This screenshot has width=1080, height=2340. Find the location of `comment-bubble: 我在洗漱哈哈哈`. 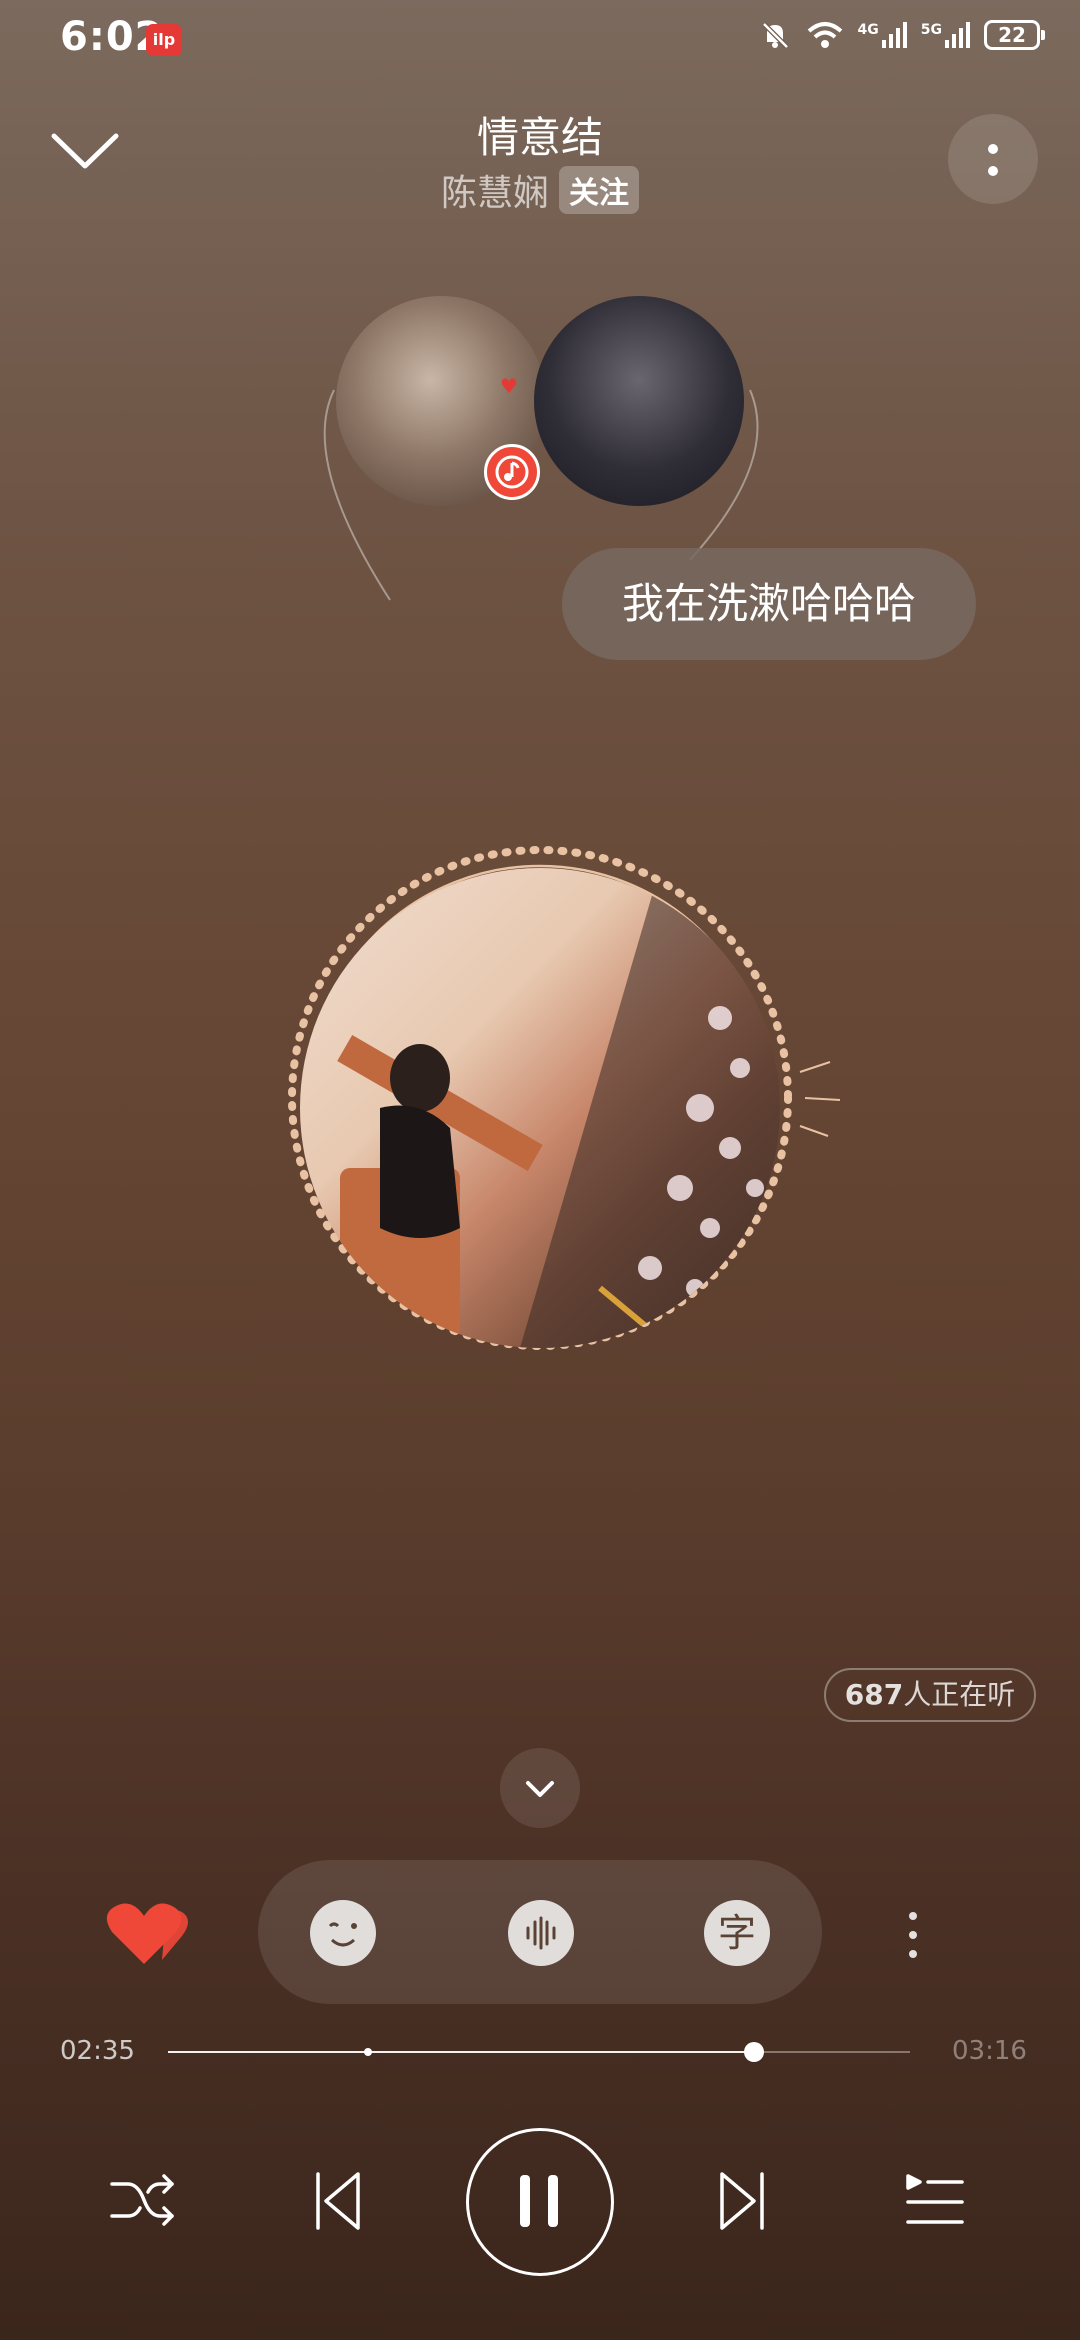

comment-bubble: 我在洗漱哈哈哈 is located at coordinates (769, 604).